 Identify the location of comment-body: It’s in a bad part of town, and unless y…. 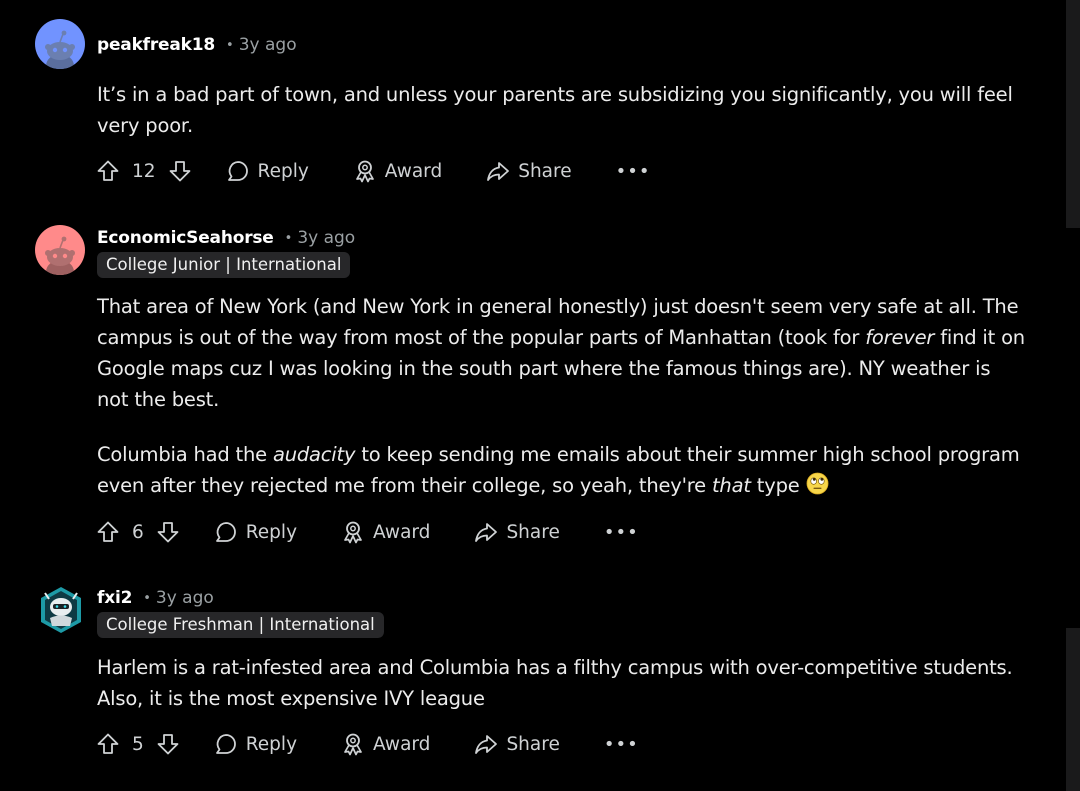
(562, 110).